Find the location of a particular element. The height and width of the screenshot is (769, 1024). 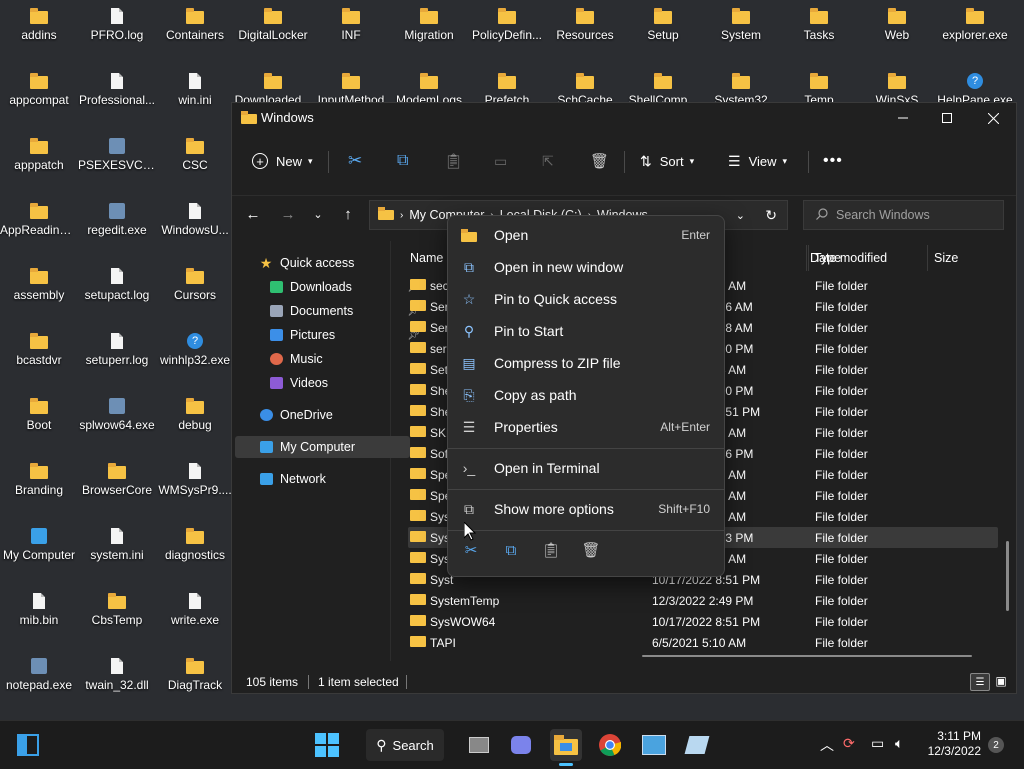

copy-action-button: ⧉ is located at coordinates (511, 550).